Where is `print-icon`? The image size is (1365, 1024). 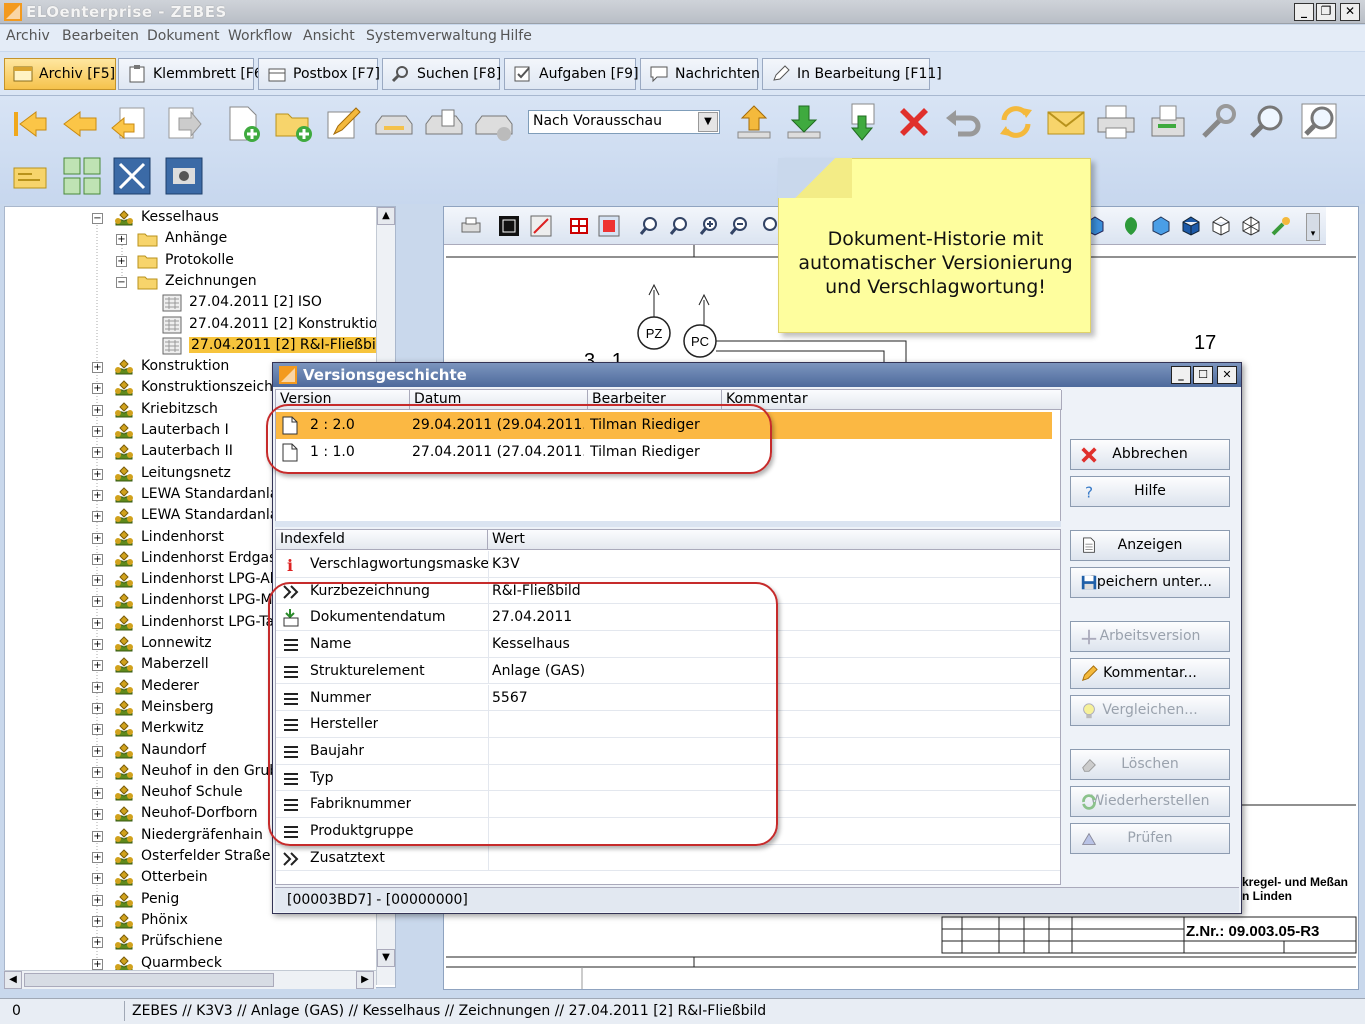 print-icon is located at coordinates (1116, 122).